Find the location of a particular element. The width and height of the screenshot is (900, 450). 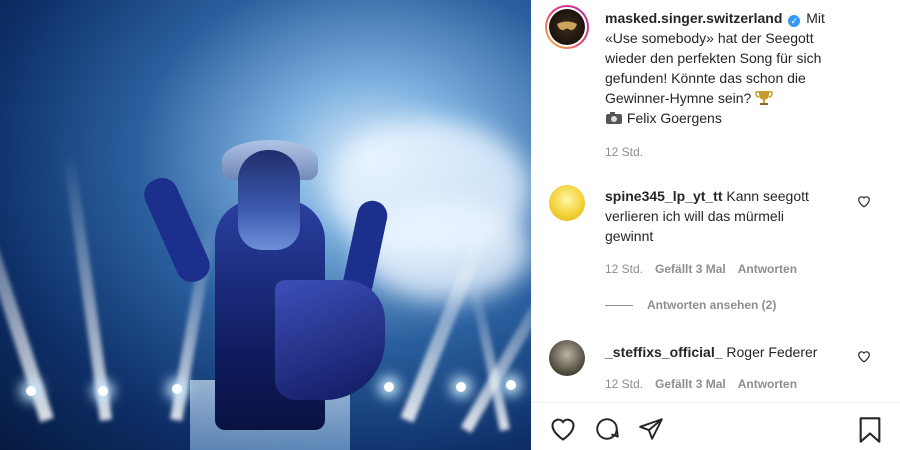

comment-text: _steffixs_official_ Roger Federer is located at coordinates (730, 352).